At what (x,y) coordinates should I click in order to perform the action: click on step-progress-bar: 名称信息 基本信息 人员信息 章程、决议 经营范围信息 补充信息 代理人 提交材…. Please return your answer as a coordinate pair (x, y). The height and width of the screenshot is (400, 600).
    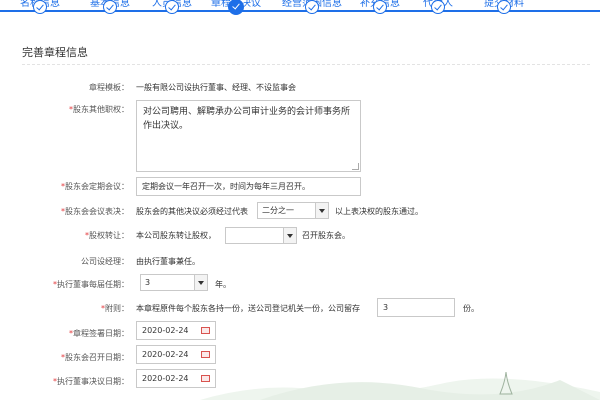
    Looking at the image, I should click on (300, 15).